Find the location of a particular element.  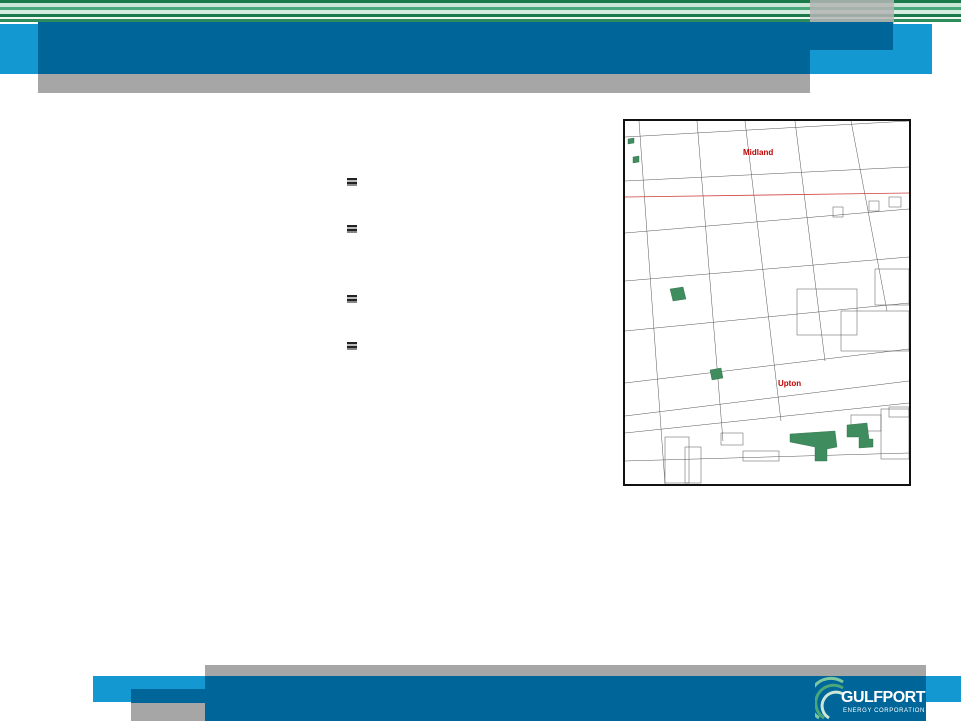

lease-tracts is located at coordinates (750, 299).